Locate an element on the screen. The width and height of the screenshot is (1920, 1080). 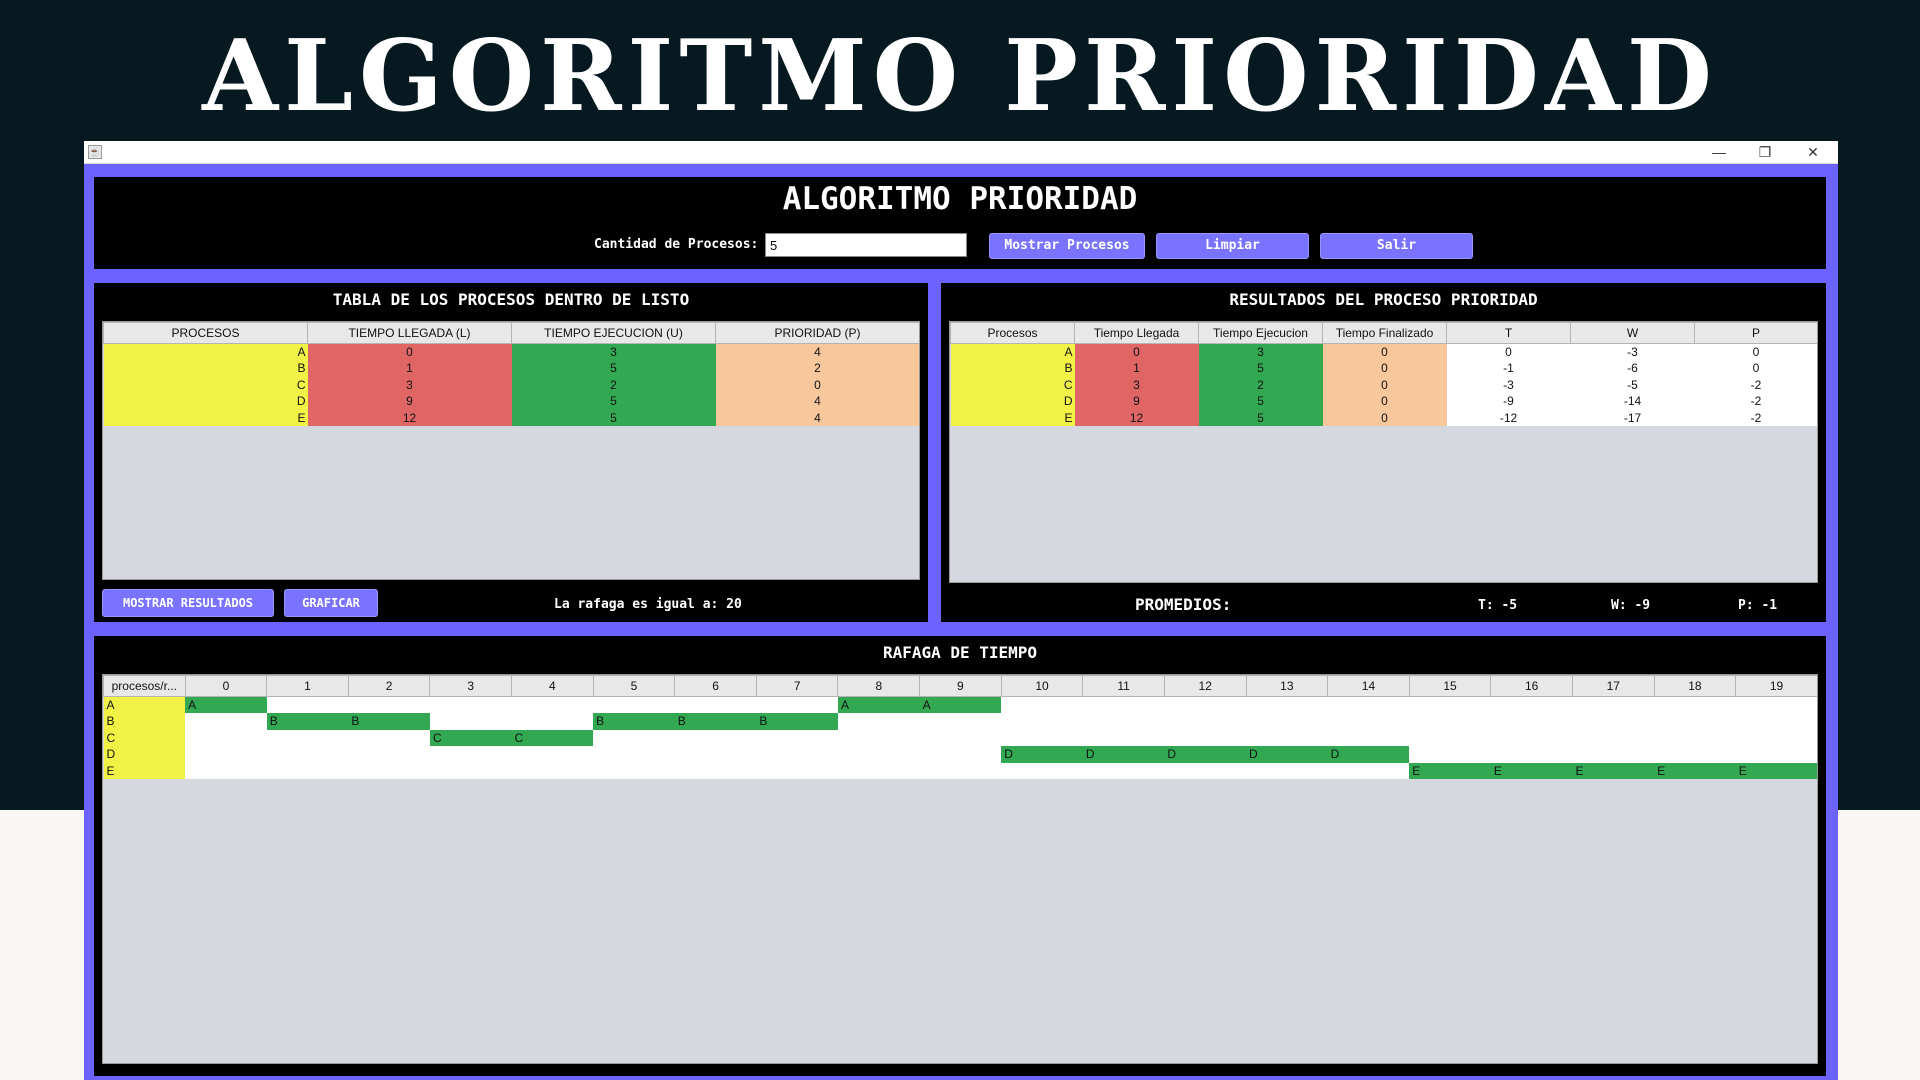
gantt-time-header: 5 is located at coordinates (634, 686).